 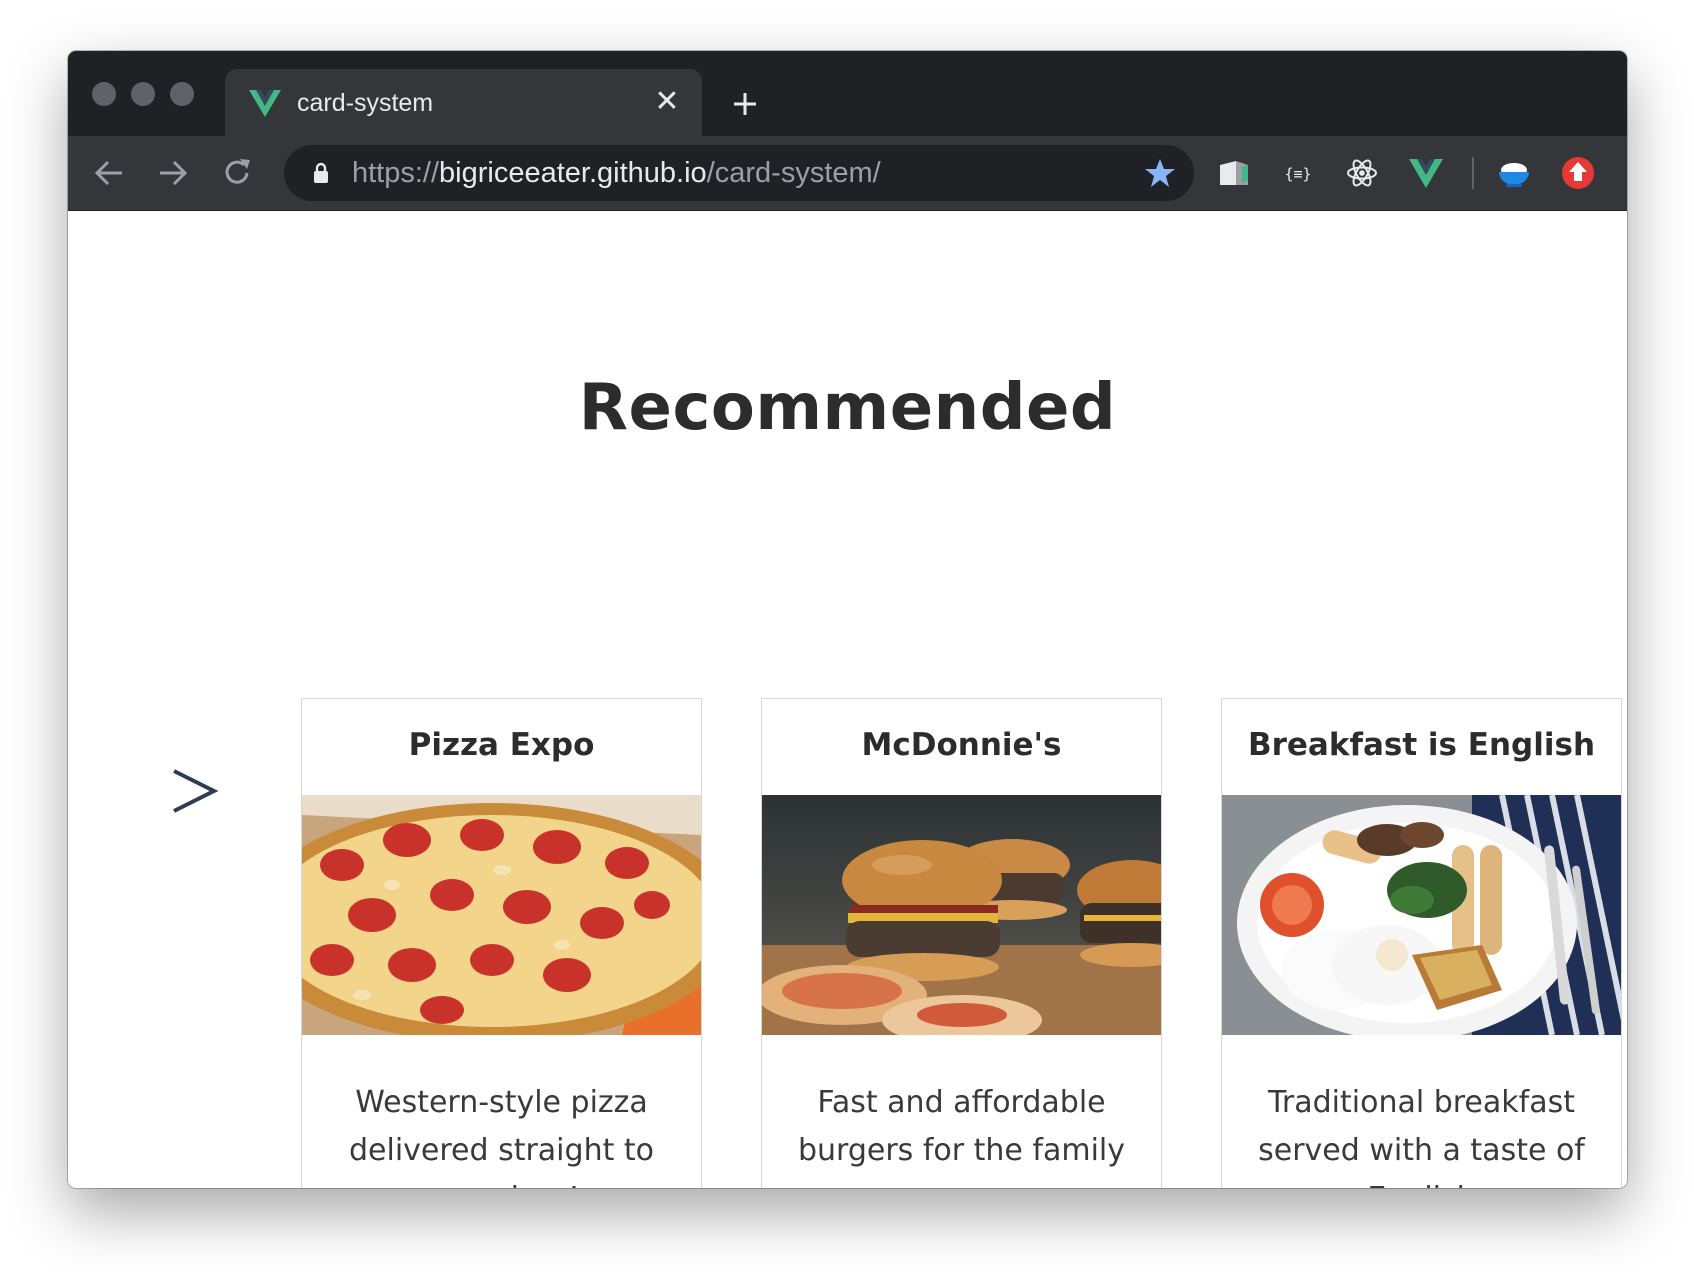 What do you see at coordinates (104, 94) in the screenshot?
I see `close-window-button` at bounding box center [104, 94].